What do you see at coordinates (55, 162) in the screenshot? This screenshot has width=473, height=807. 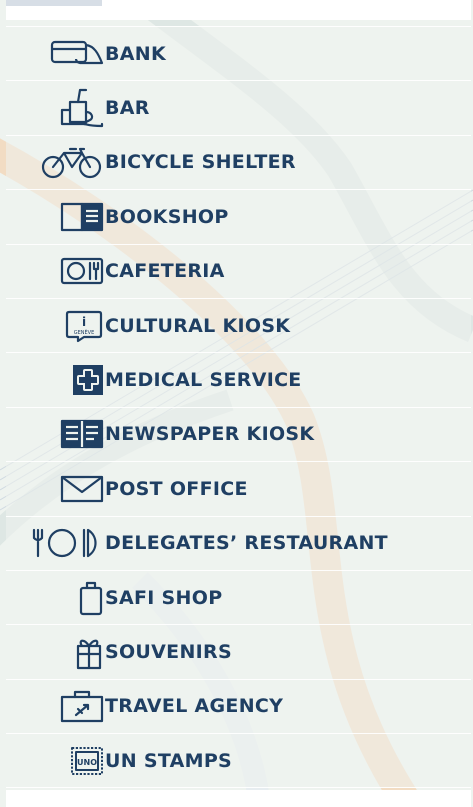 I see `bicycle-icon` at bounding box center [55, 162].